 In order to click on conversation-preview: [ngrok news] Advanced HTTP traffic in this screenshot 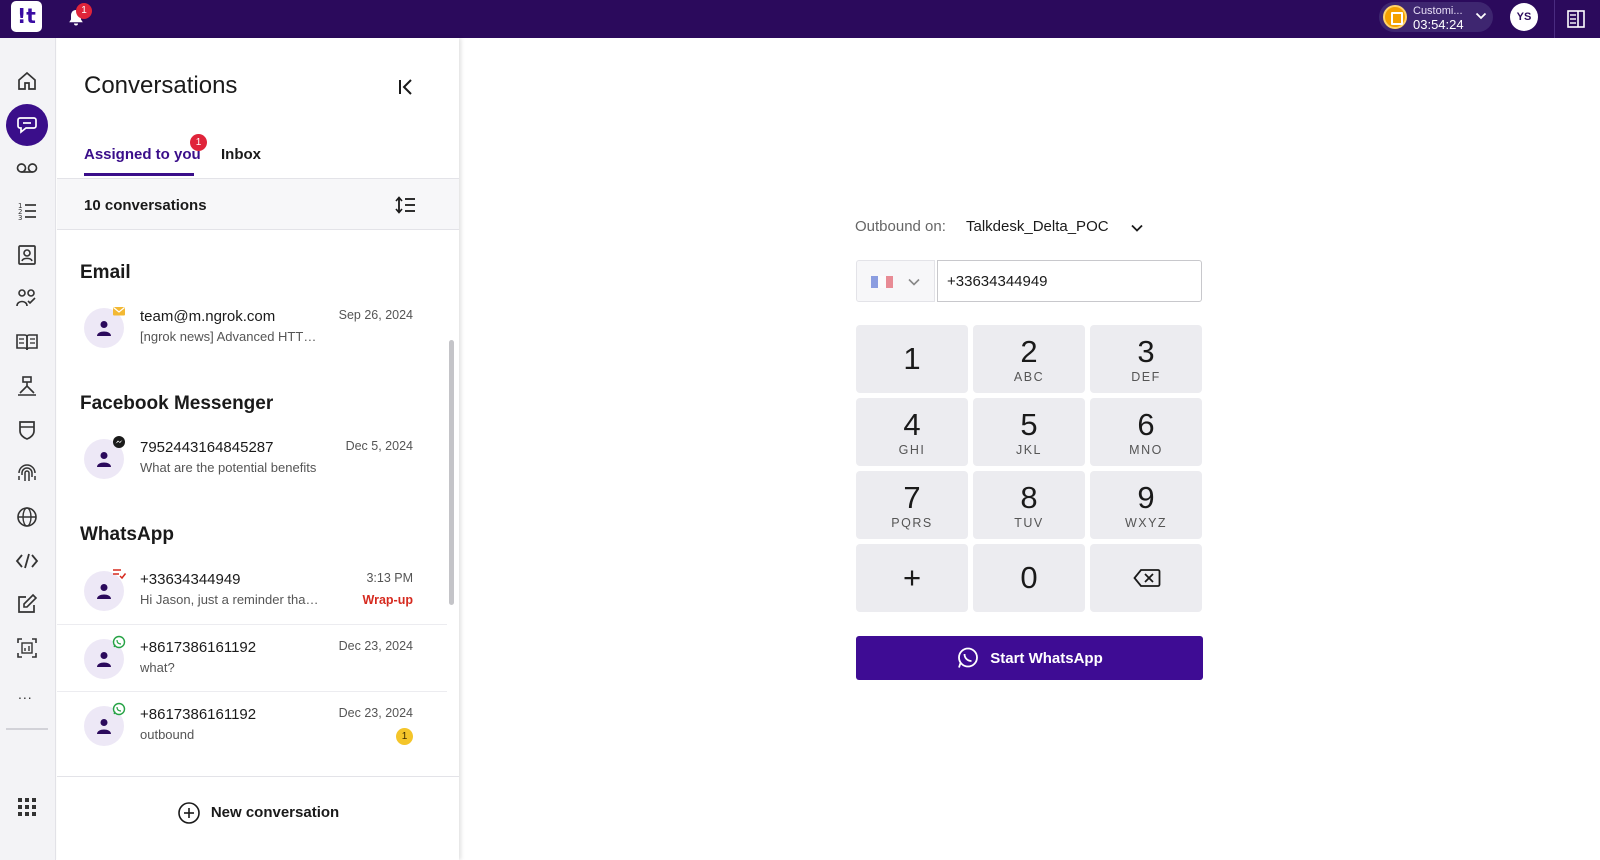, I will do `click(230, 336)`.